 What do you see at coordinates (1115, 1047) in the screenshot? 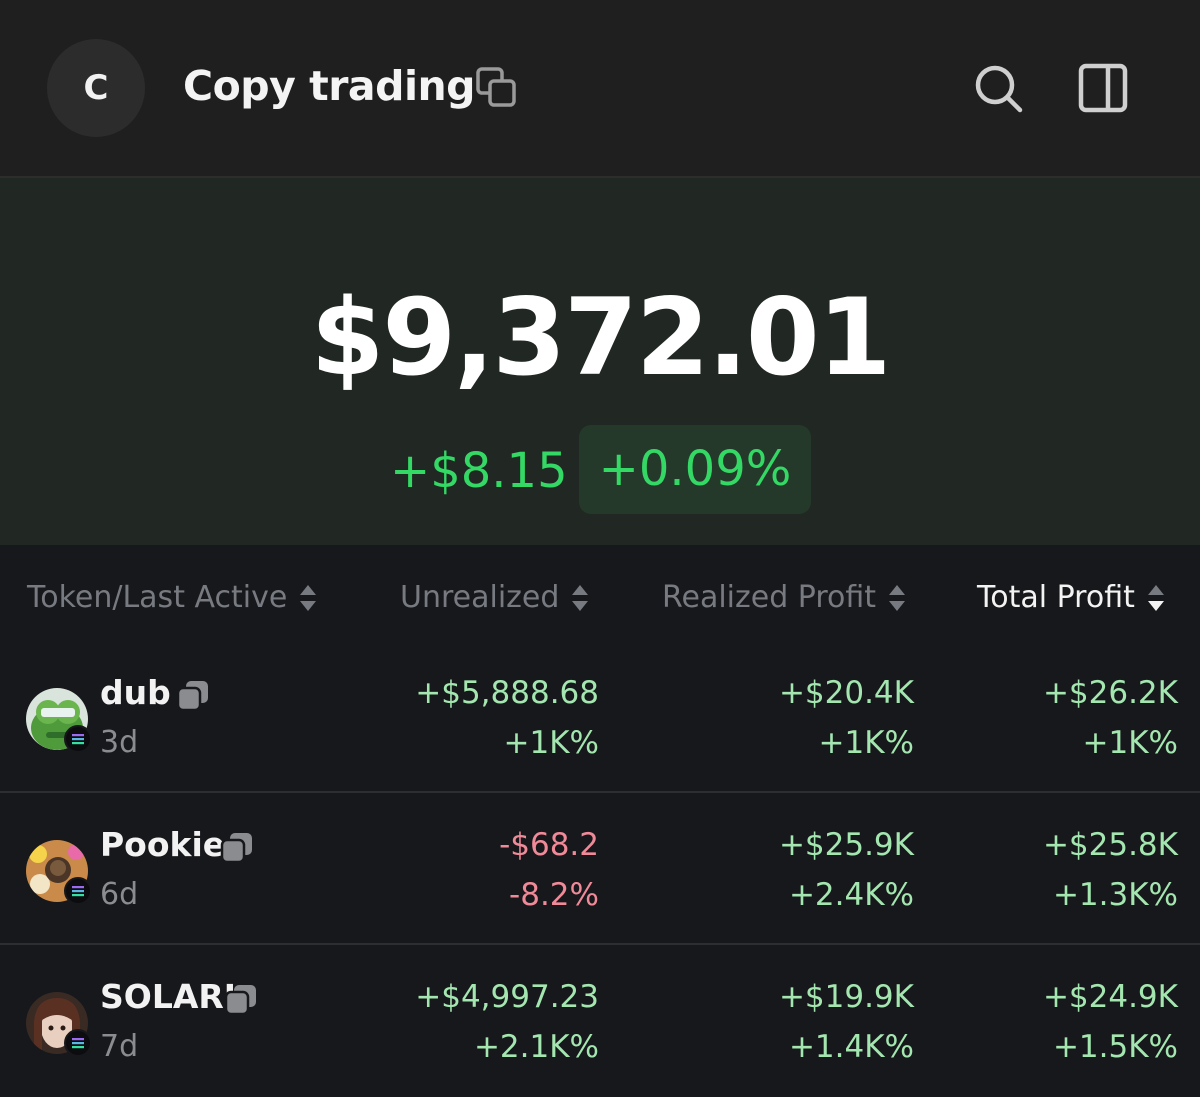
I see `total-profit-percent: +1.5K%` at bounding box center [1115, 1047].